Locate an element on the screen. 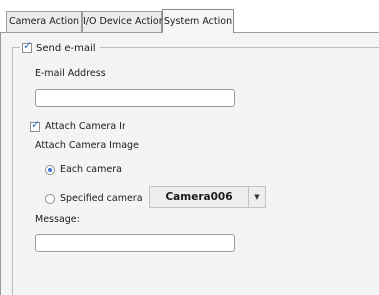  specified-camera-radio is located at coordinates (50, 198).